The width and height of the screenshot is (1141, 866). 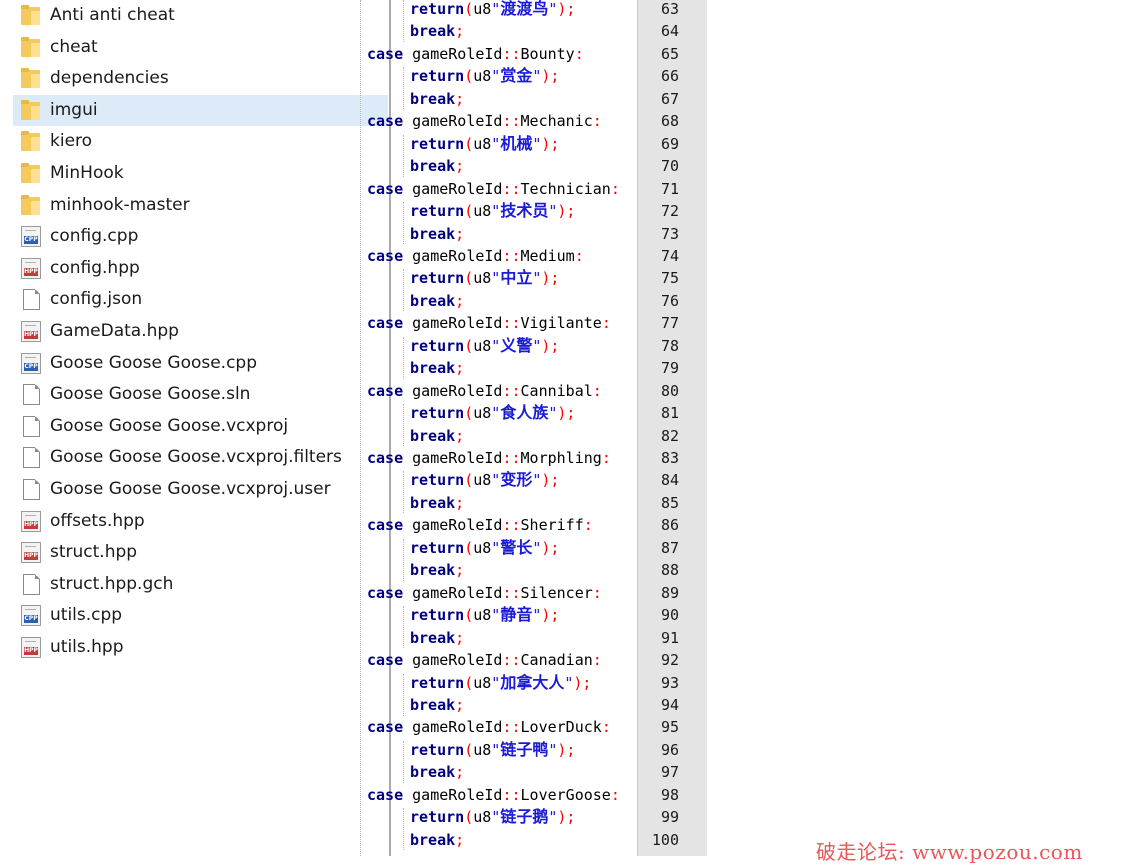 What do you see at coordinates (516, 345) in the screenshot?
I see `string-literal: 义警` at bounding box center [516, 345].